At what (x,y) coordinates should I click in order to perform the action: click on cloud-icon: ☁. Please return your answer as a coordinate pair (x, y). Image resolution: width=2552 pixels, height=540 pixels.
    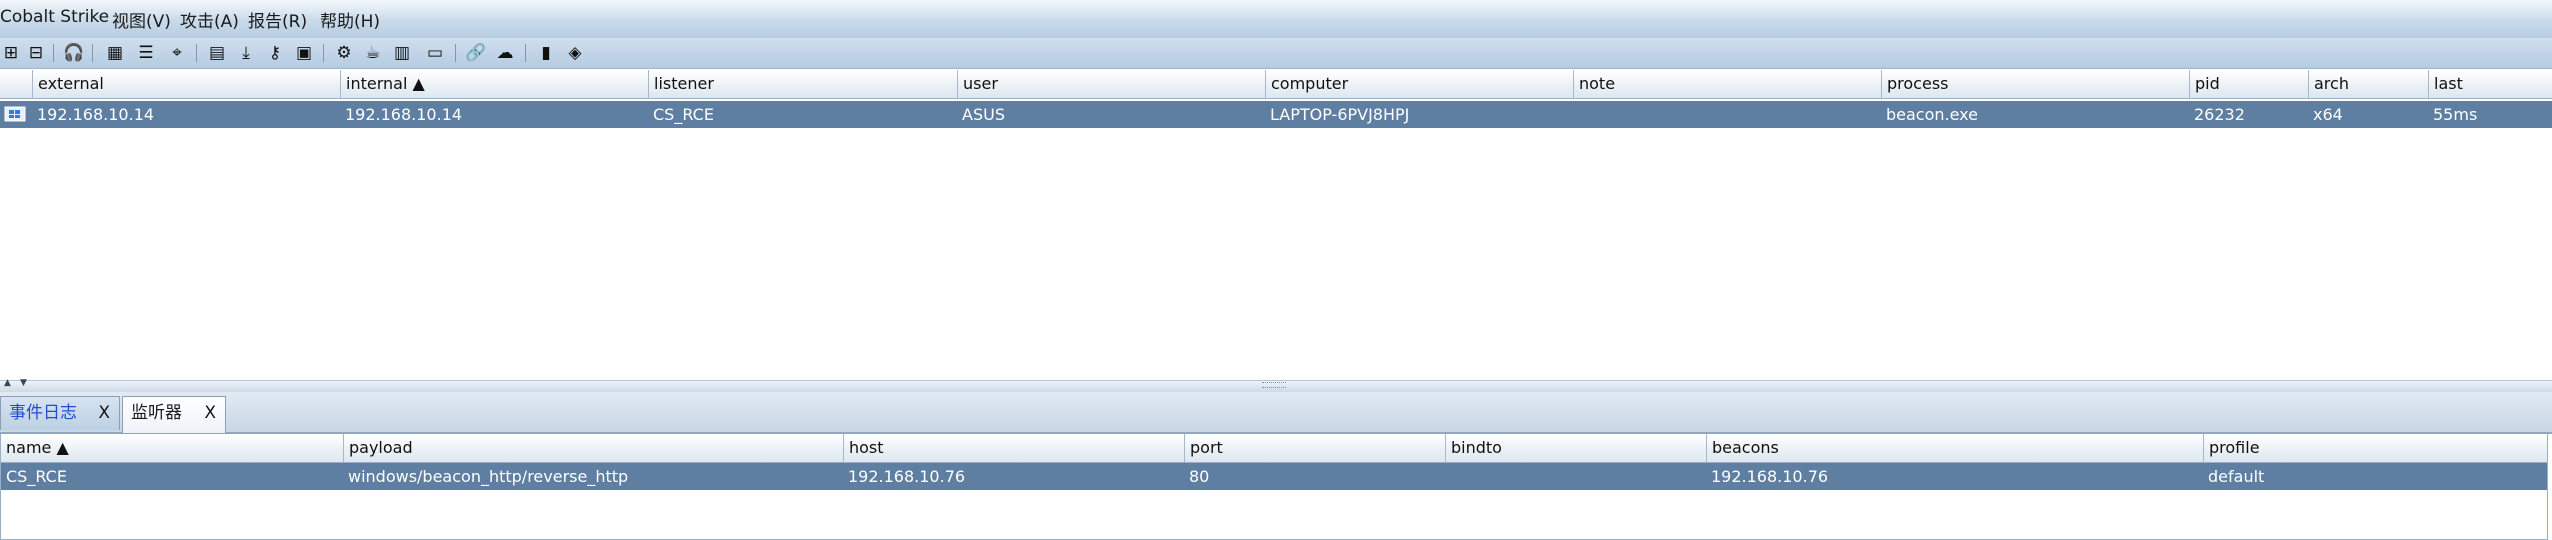
    Looking at the image, I should click on (505, 53).